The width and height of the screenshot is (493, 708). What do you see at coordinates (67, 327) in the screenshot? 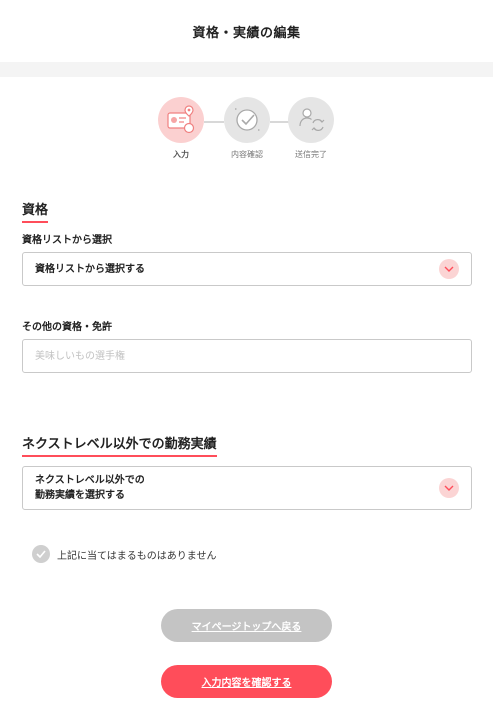
I see `other-qualification-label: その他の資格・免許` at bounding box center [67, 327].